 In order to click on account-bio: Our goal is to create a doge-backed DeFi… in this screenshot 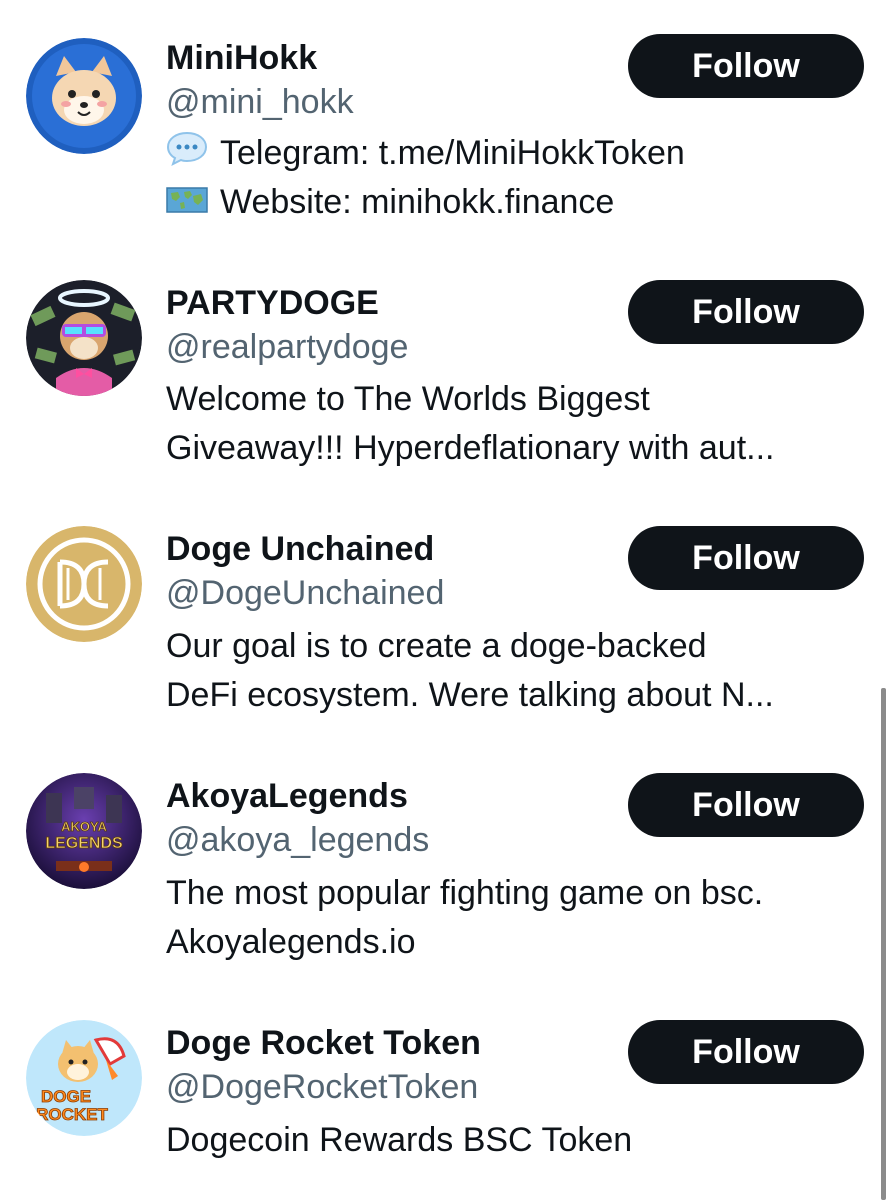, I will do `click(516, 671)`.